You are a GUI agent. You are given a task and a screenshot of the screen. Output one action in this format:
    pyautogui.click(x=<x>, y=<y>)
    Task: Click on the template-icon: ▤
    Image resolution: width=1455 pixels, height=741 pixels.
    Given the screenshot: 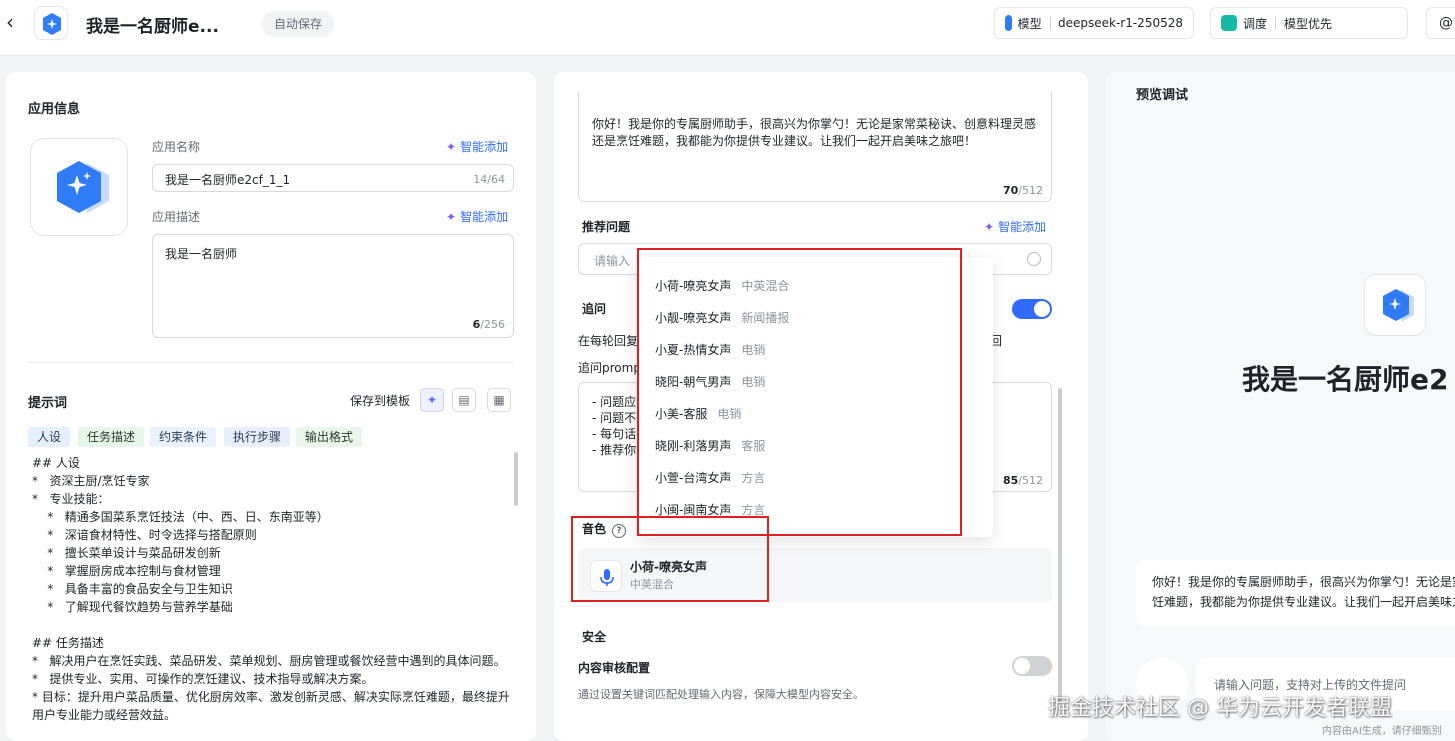 What is the action you would take?
    pyautogui.click(x=464, y=400)
    